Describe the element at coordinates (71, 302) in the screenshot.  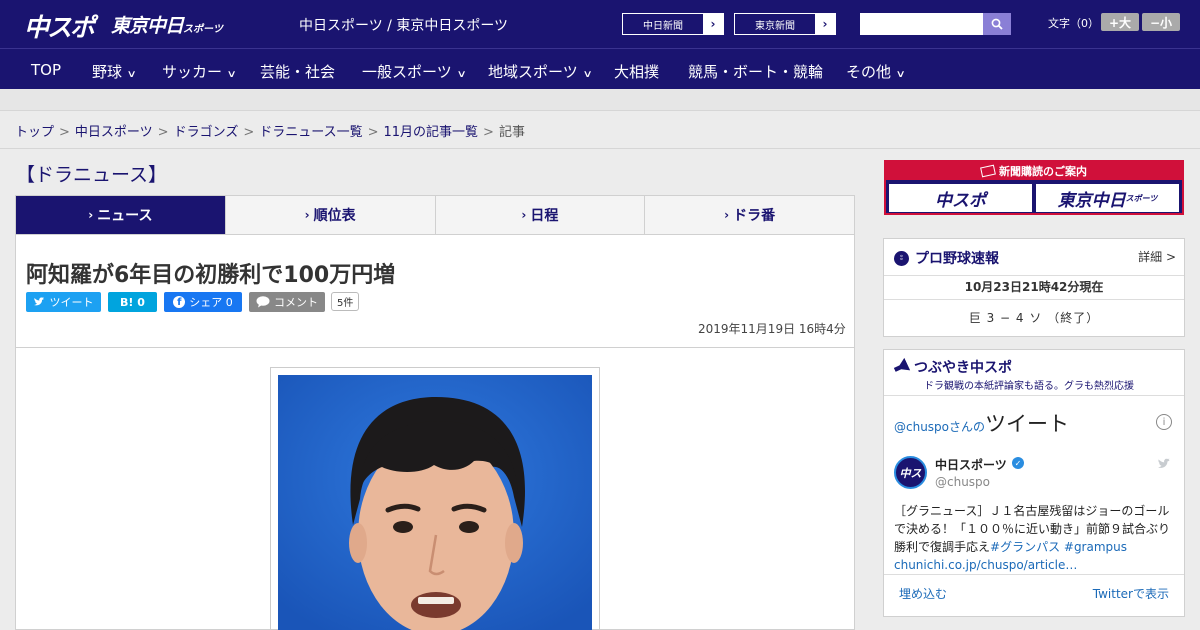
I see `tweet-label: ツイート` at that location.